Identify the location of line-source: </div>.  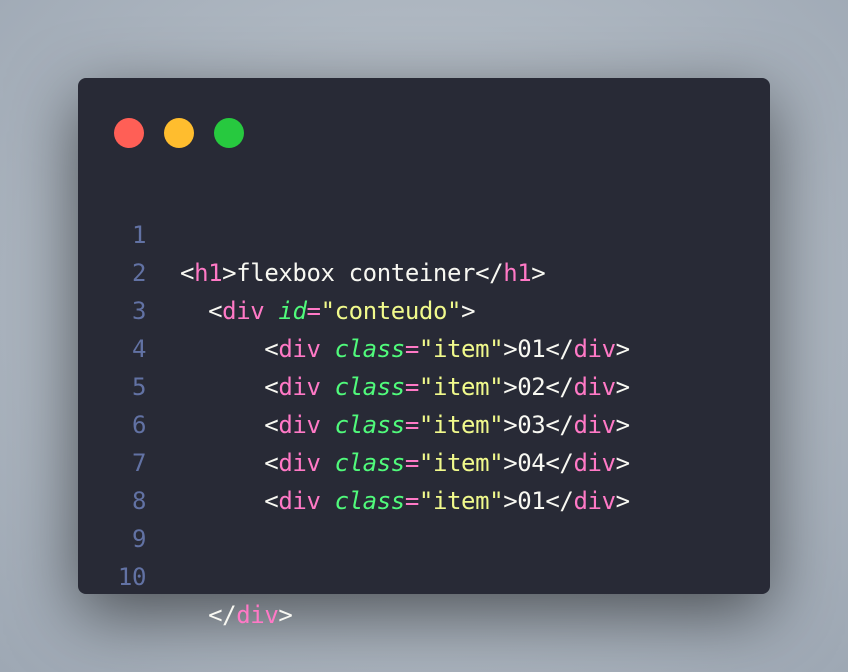
(236, 615).